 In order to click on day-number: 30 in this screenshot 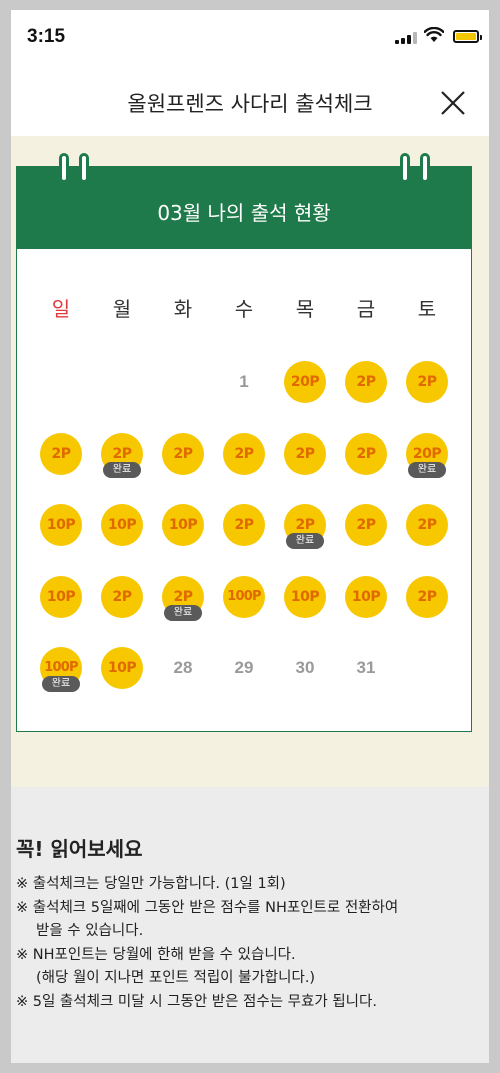, I will do `click(305, 667)`.